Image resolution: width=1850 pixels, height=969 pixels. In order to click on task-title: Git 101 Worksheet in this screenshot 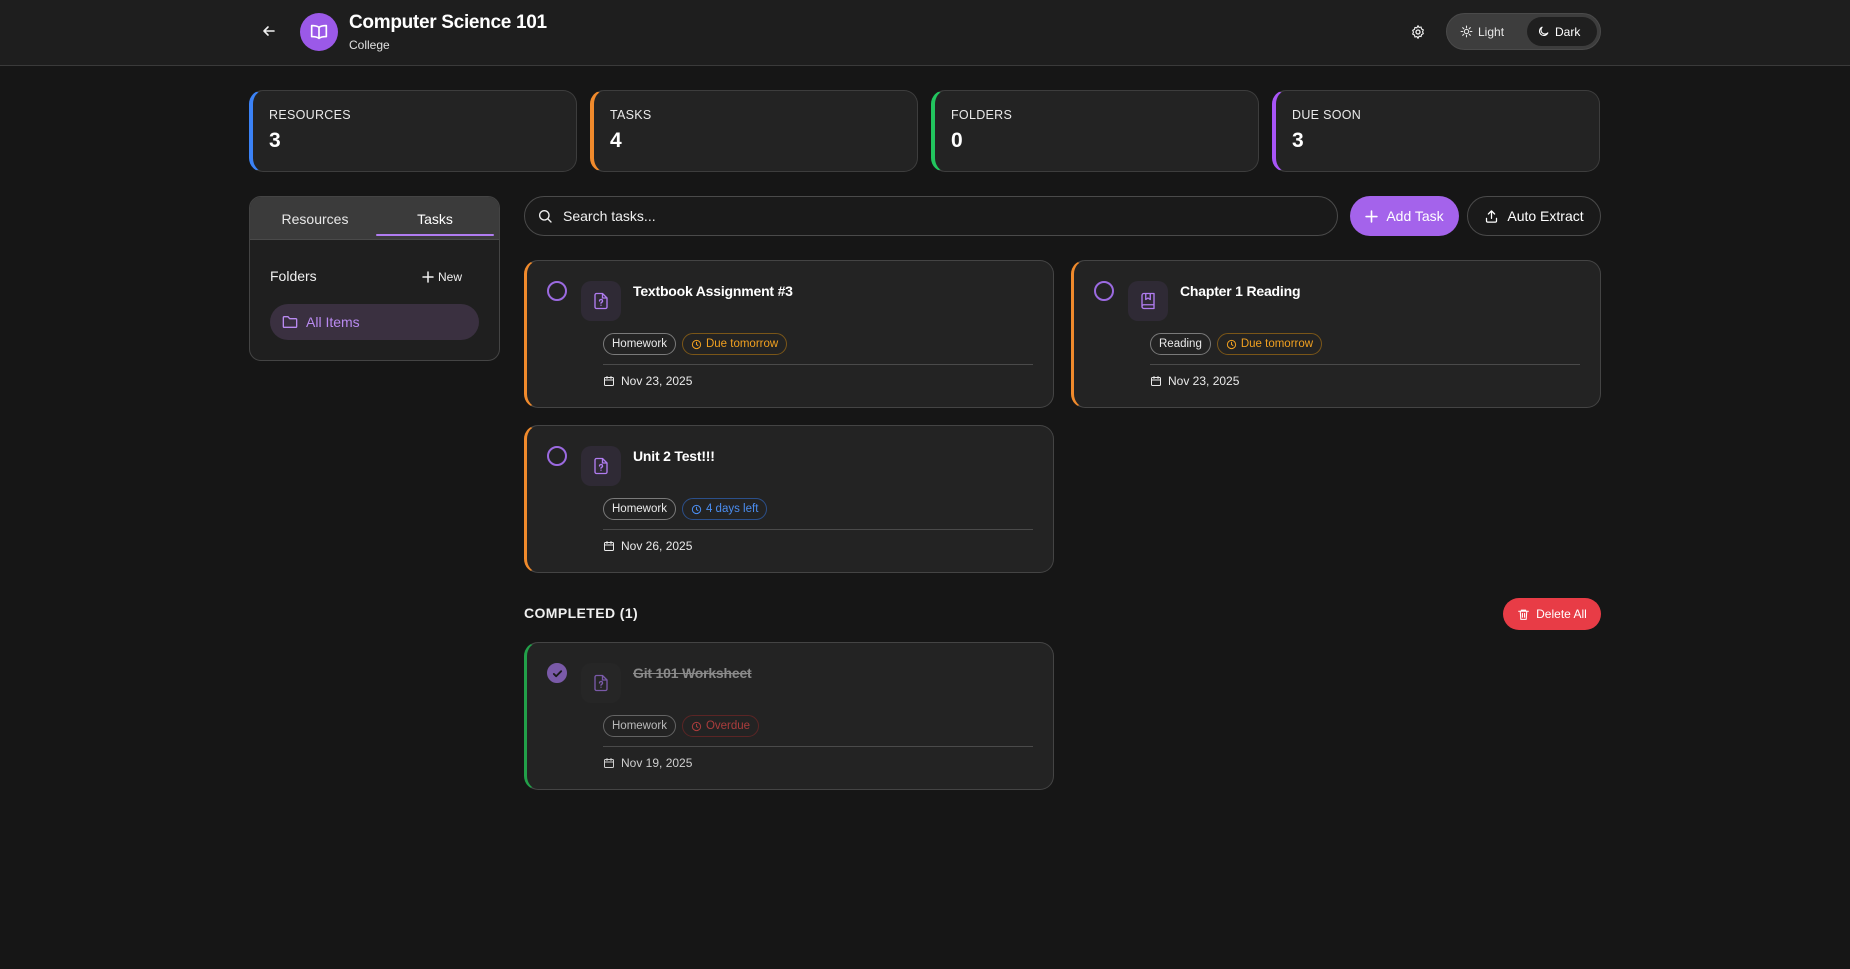, I will do `click(692, 673)`.